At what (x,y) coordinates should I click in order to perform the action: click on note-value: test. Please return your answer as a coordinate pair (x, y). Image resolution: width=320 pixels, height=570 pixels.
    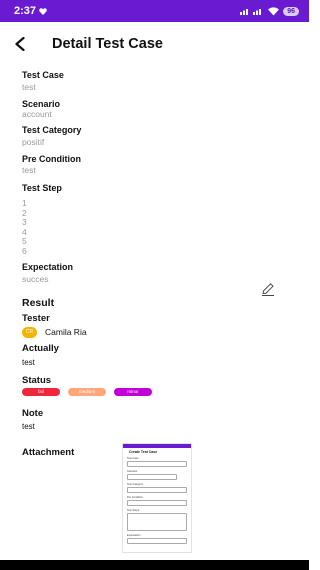
    Looking at the image, I should click on (28, 426).